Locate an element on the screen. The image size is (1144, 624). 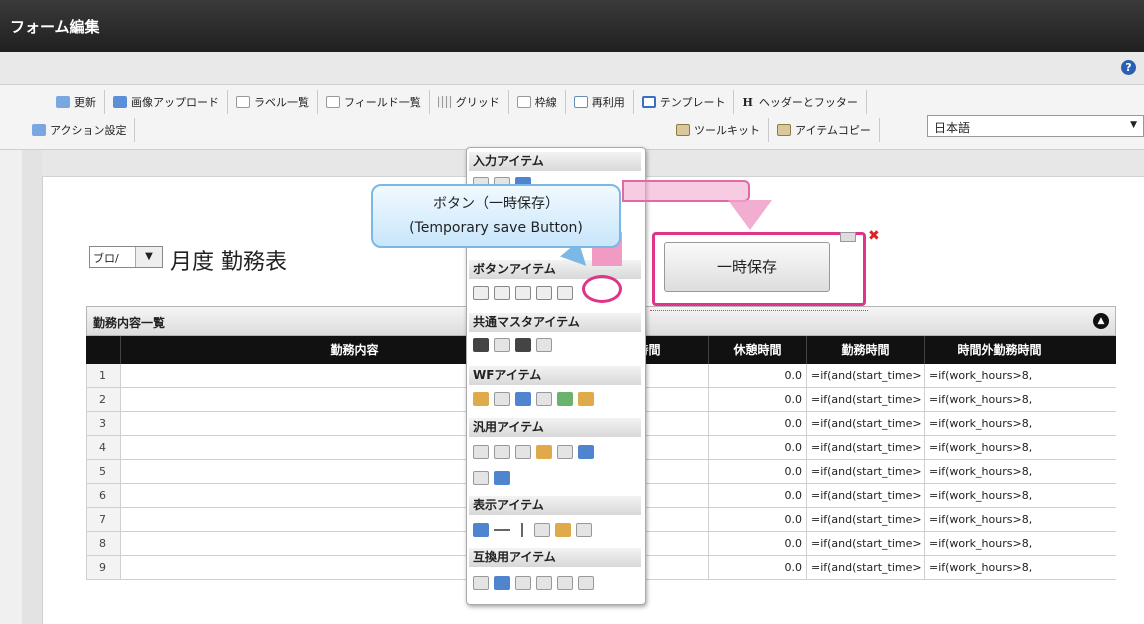
properties-icon is located at coordinates (848, 237).